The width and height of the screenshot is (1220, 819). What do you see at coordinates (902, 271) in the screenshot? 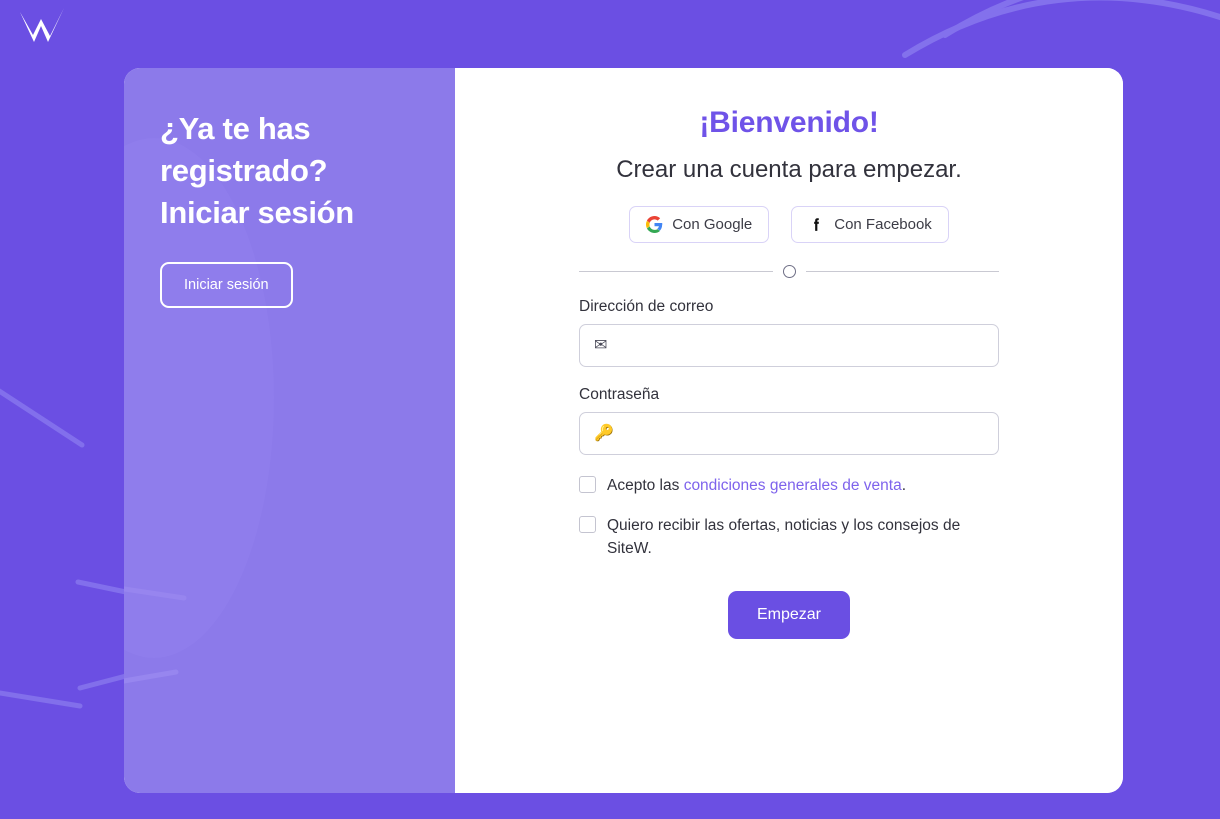
I see `divider-line-right` at bounding box center [902, 271].